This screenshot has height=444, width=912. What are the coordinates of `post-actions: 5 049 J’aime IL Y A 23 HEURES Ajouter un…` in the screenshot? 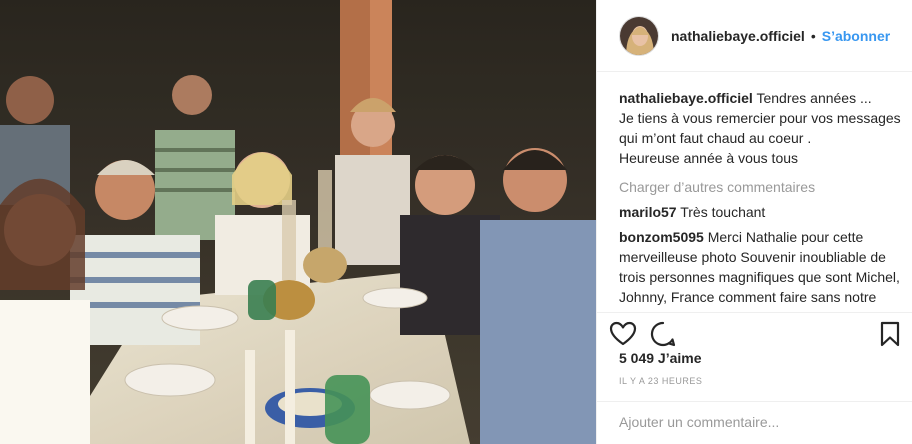 It's located at (754, 372).